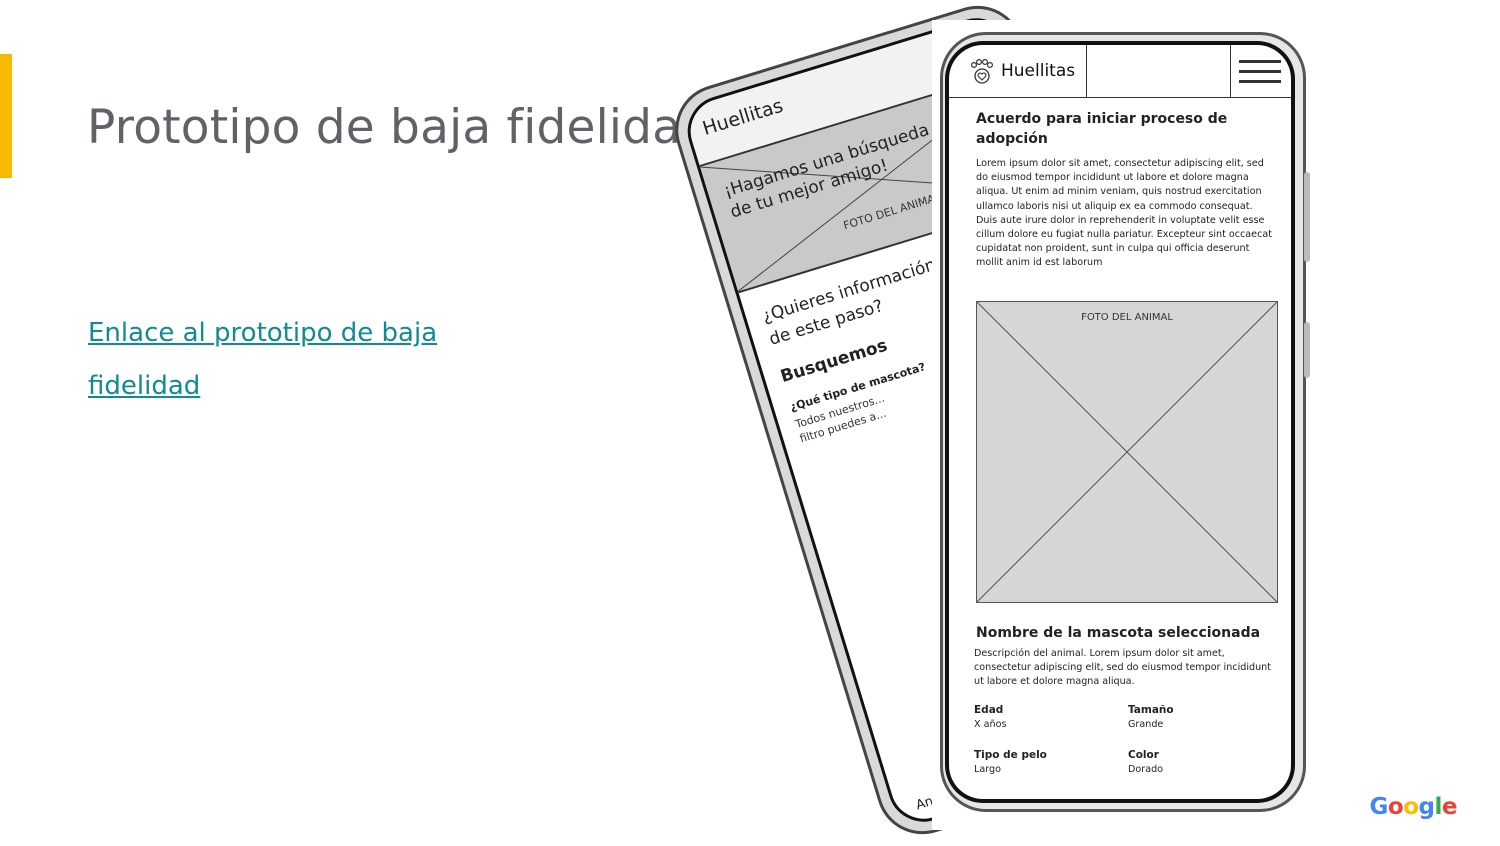 This screenshot has height=846, width=1500. I want to click on attribute-value: Grande, so click(1146, 724).